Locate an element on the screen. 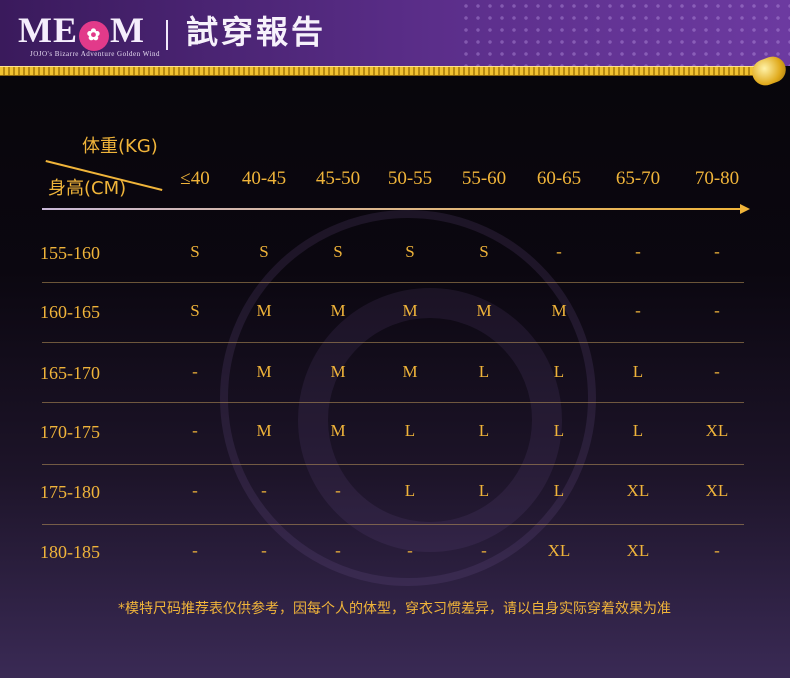 Image resolution: width=790 pixels, height=678 pixels. arrow-right-icon is located at coordinates (745, 209).